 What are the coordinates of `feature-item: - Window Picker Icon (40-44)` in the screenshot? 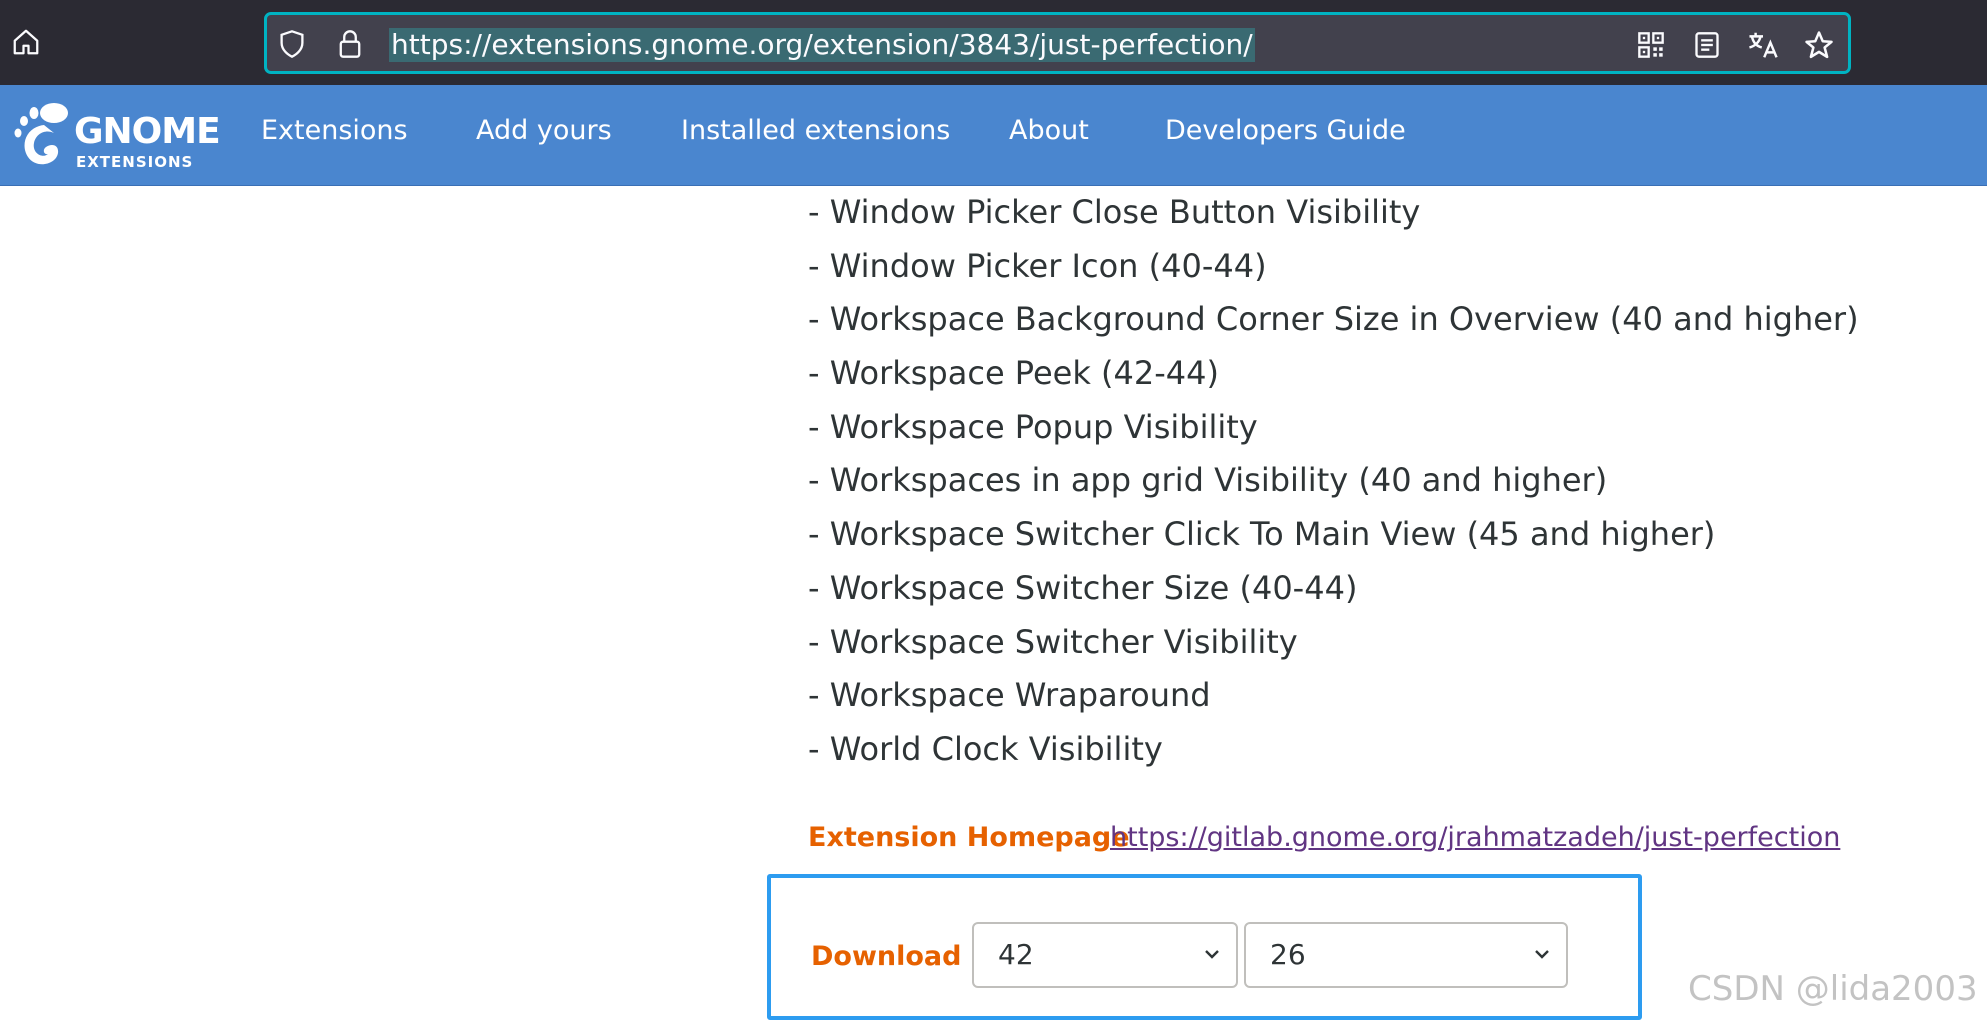 It's located at (1037, 265).